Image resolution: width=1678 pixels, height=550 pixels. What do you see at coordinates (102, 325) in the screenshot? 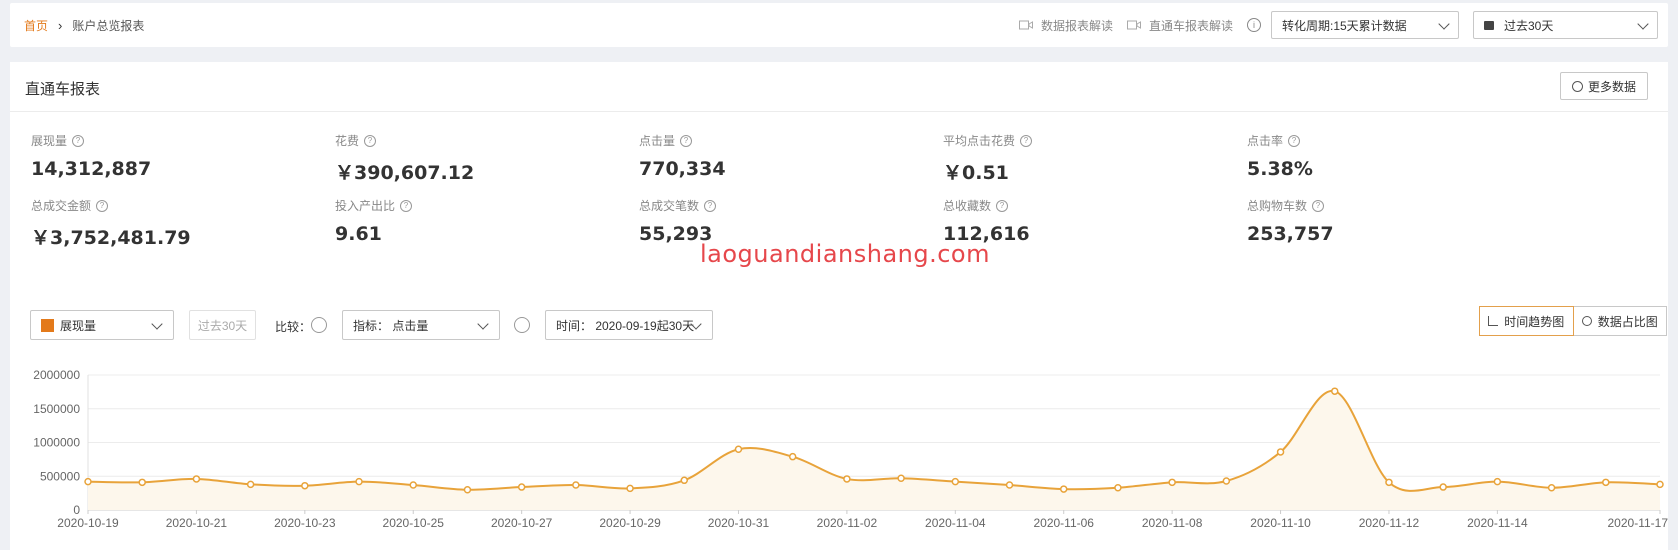
I see `metric-select: 展现量` at bounding box center [102, 325].